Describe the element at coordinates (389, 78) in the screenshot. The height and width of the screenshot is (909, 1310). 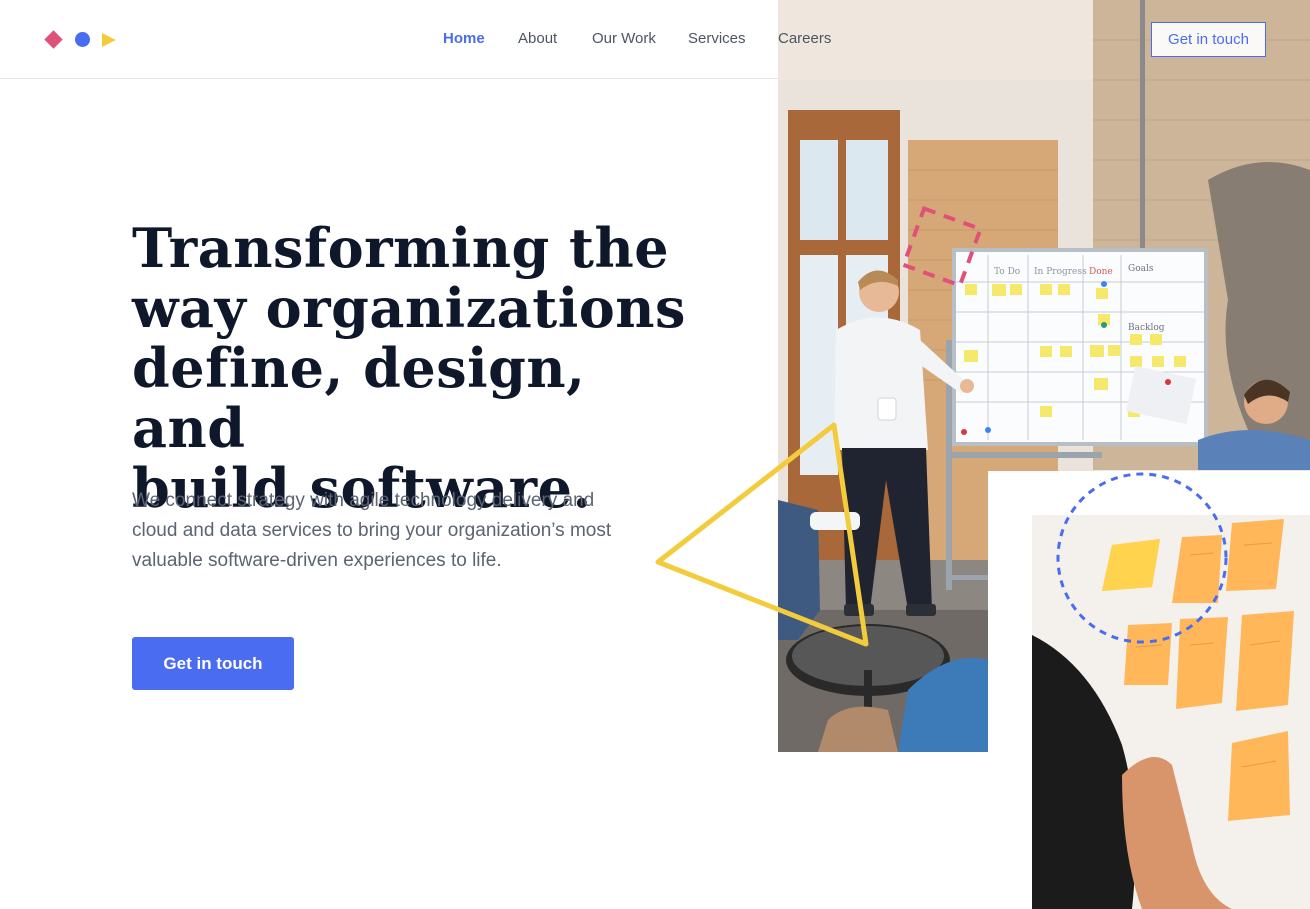
I see `header-divider` at that location.